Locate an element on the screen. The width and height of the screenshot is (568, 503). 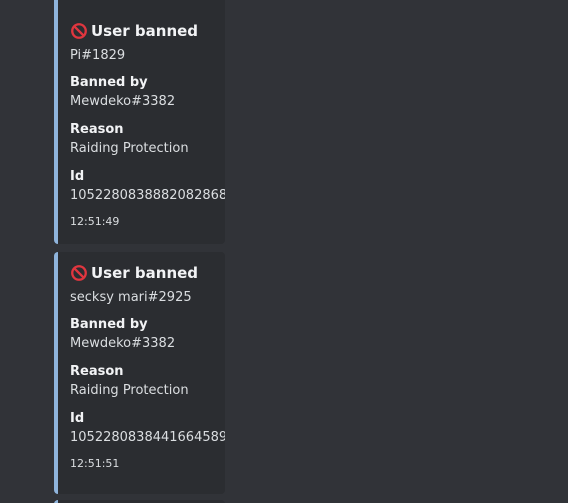
field-id: Id 1052280838882082868 is located at coordinates (147, 187).